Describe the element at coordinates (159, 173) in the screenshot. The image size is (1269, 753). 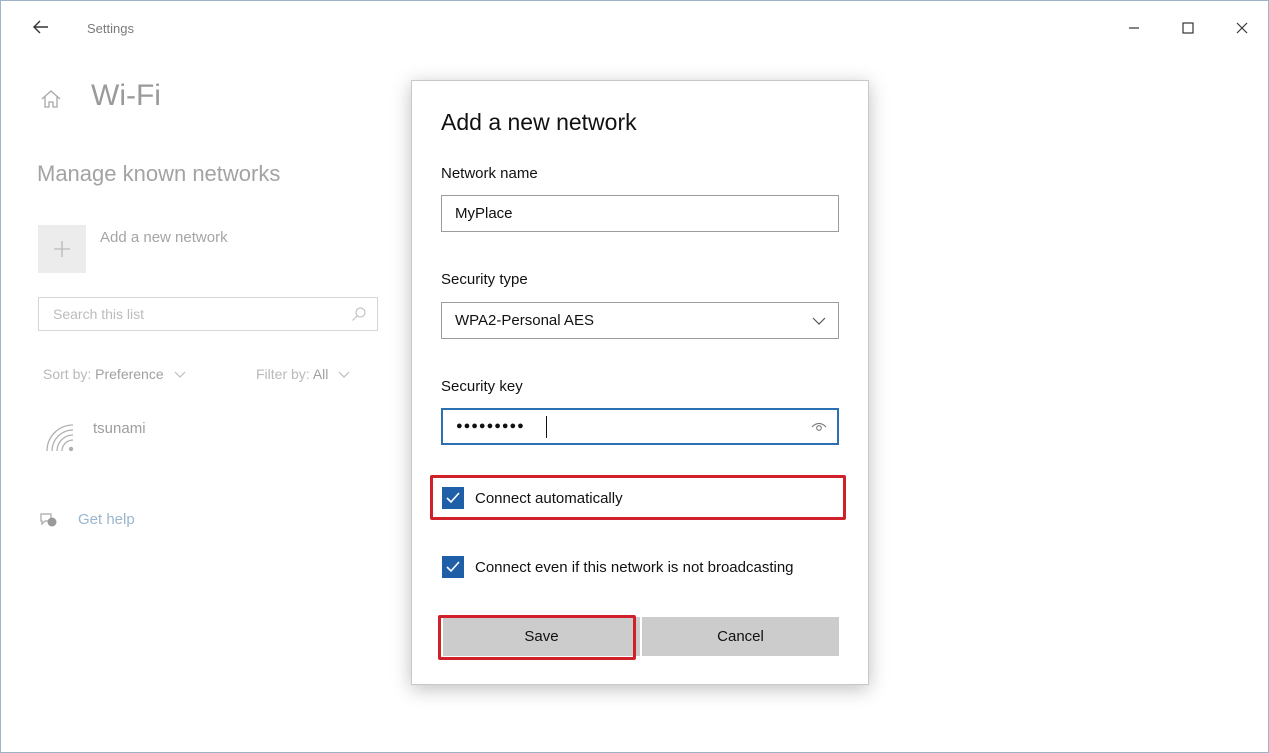
I see `section-title: Manage known networks` at that location.